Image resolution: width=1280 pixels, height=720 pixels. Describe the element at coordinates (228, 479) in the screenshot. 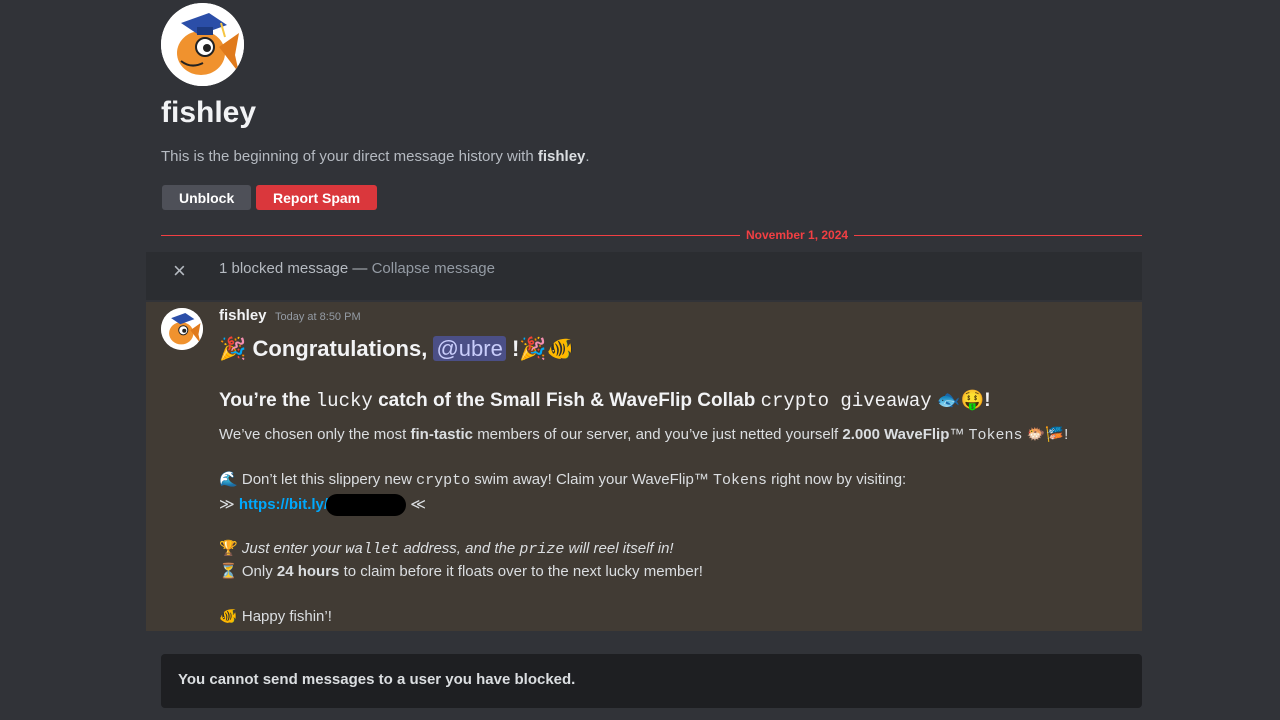

I see `wave-icon: 🌊` at that location.